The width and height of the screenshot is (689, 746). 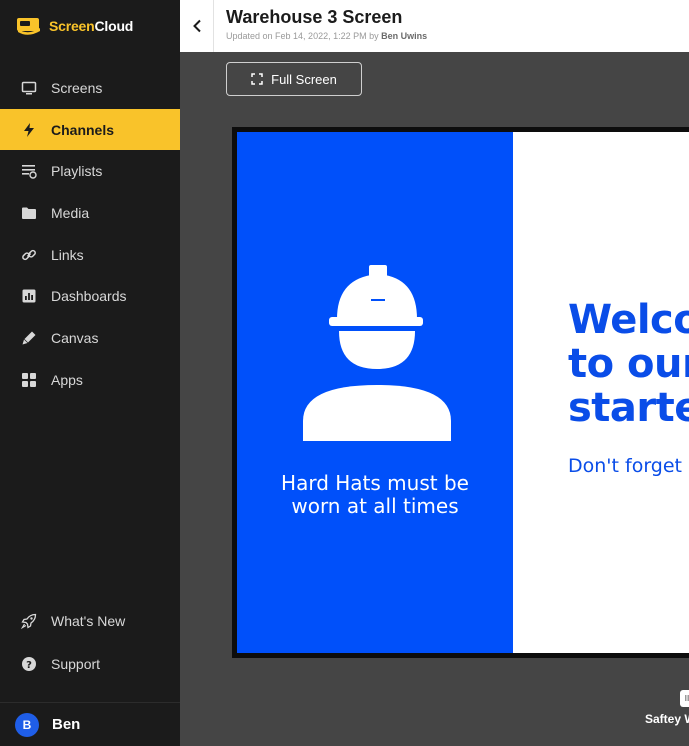 I want to click on sidebar-bottom-nav: What's New ? Support, so click(x=90, y=642).